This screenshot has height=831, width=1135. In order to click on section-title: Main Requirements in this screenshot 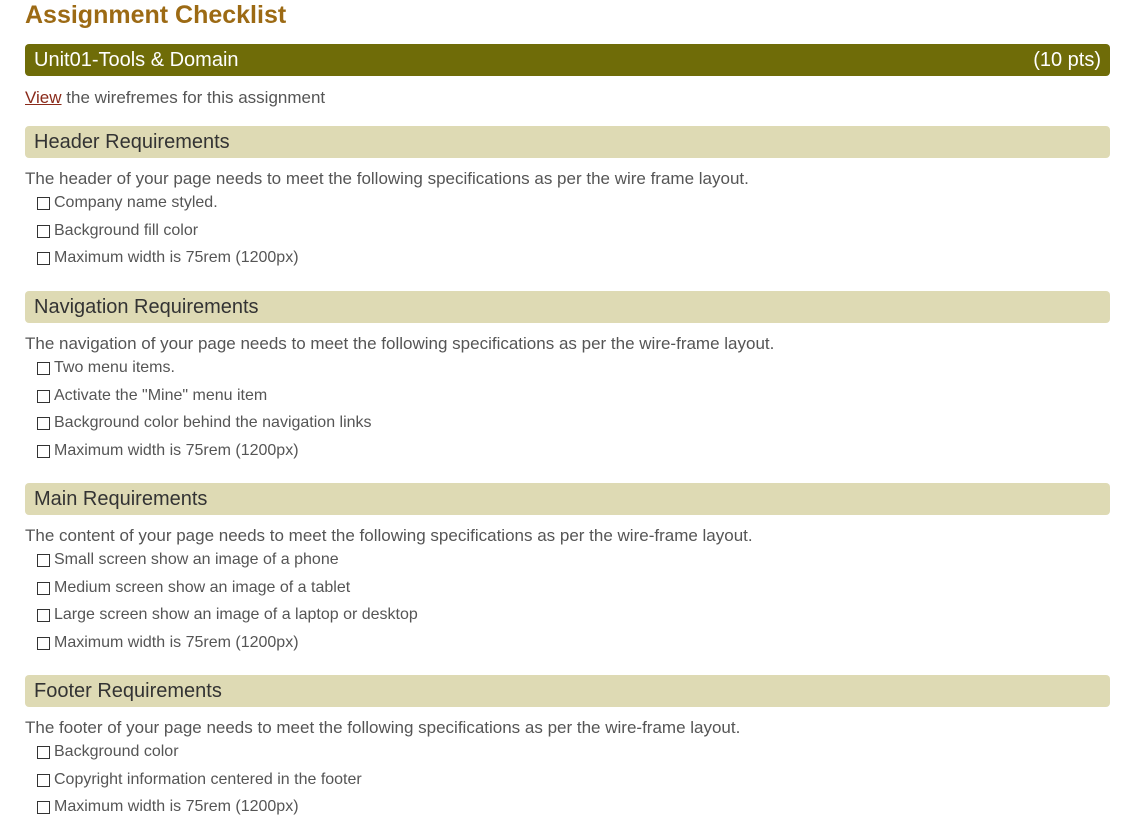, I will do `click(567, 499)`.